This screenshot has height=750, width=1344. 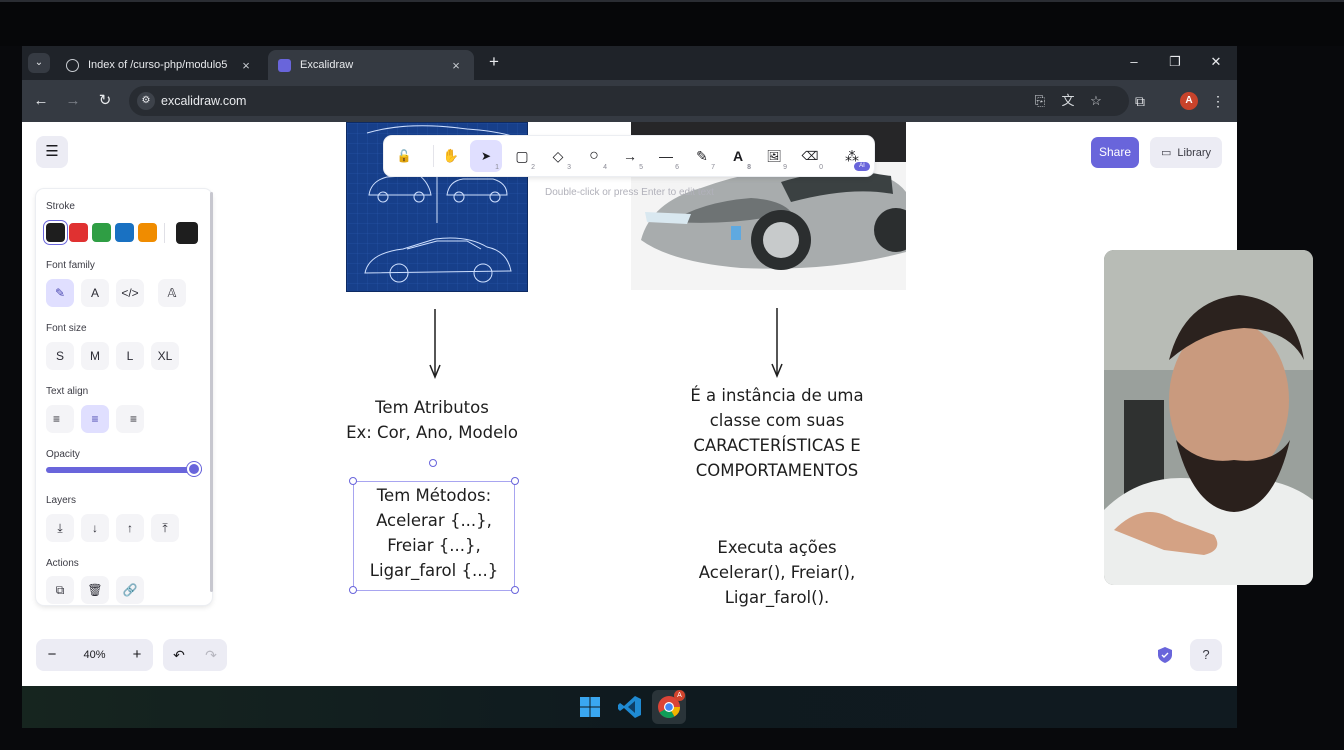 What do you see at coordinates (810, 156) in the screenshot?
I see `eraser-tool-button: ⌫ 0` at bounding box center [810, 156].